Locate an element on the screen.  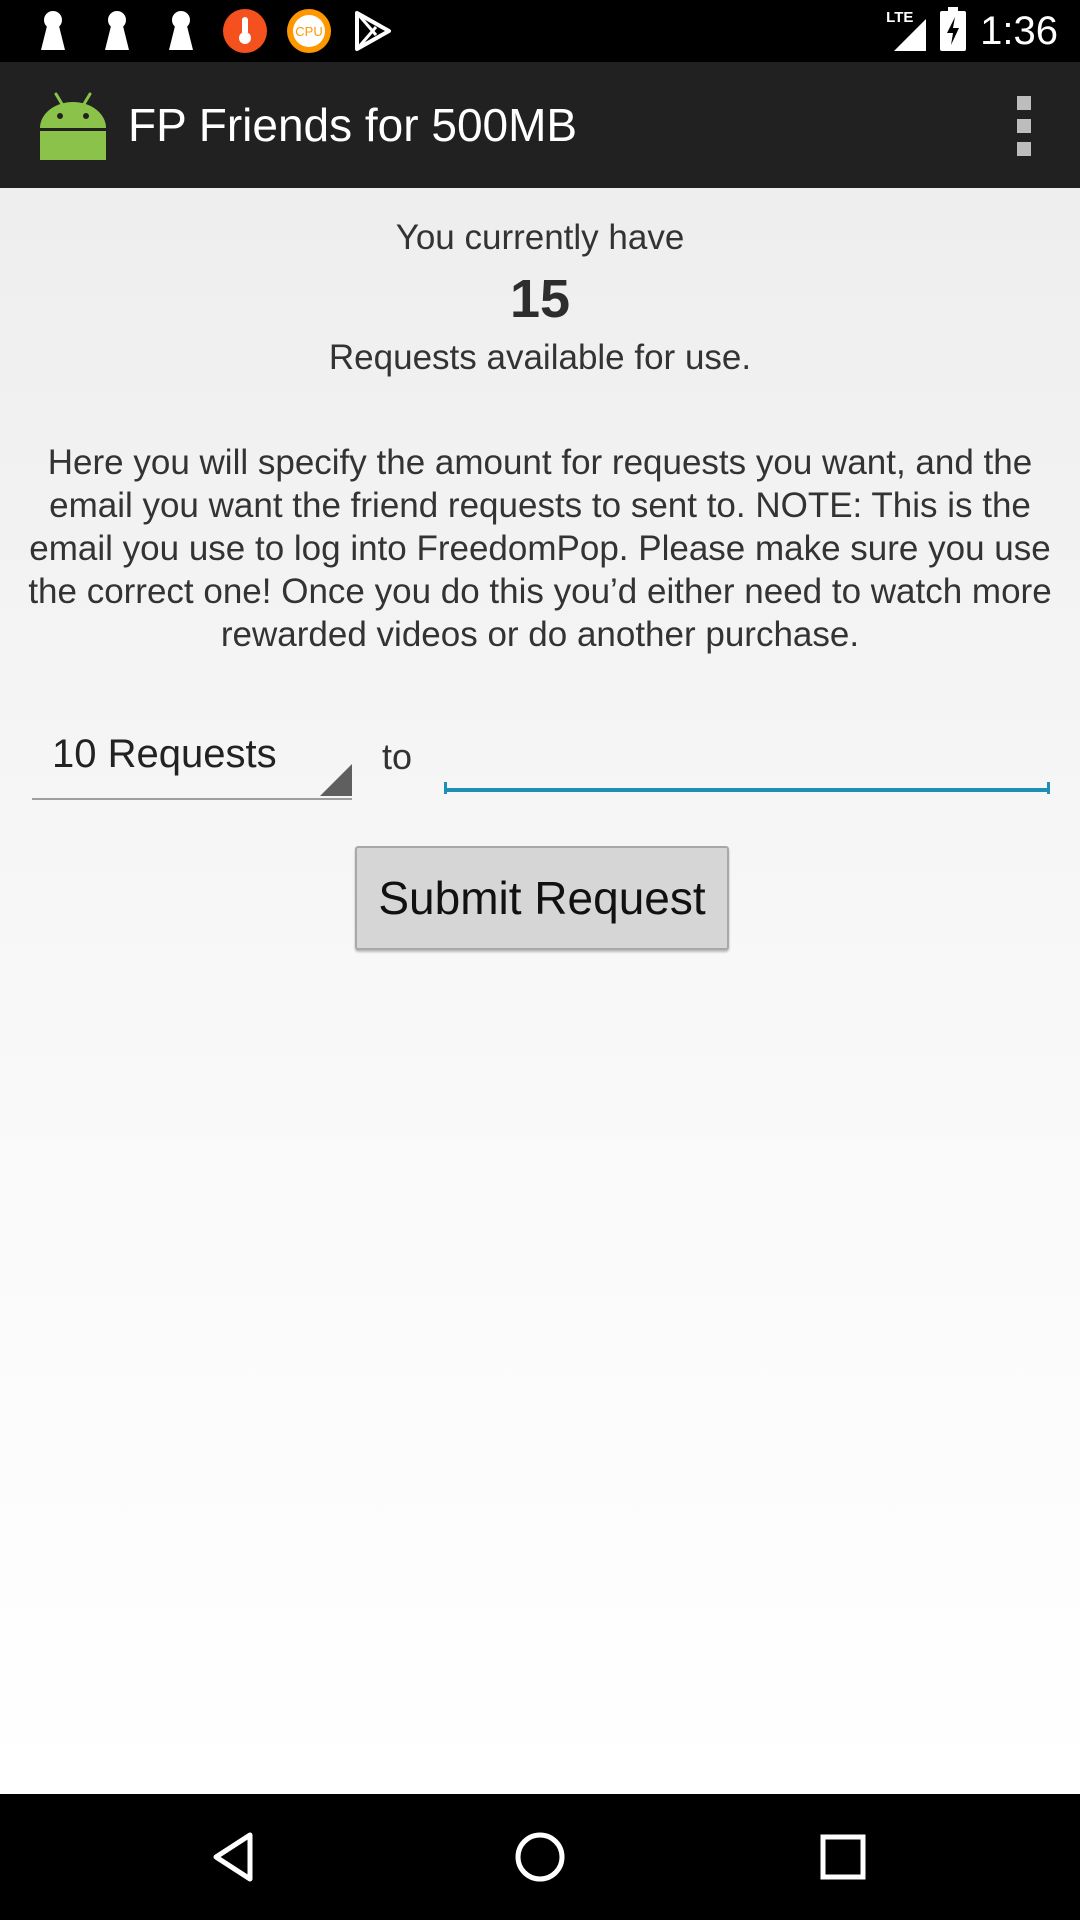
android-icon is located at coordinates (73, 125).